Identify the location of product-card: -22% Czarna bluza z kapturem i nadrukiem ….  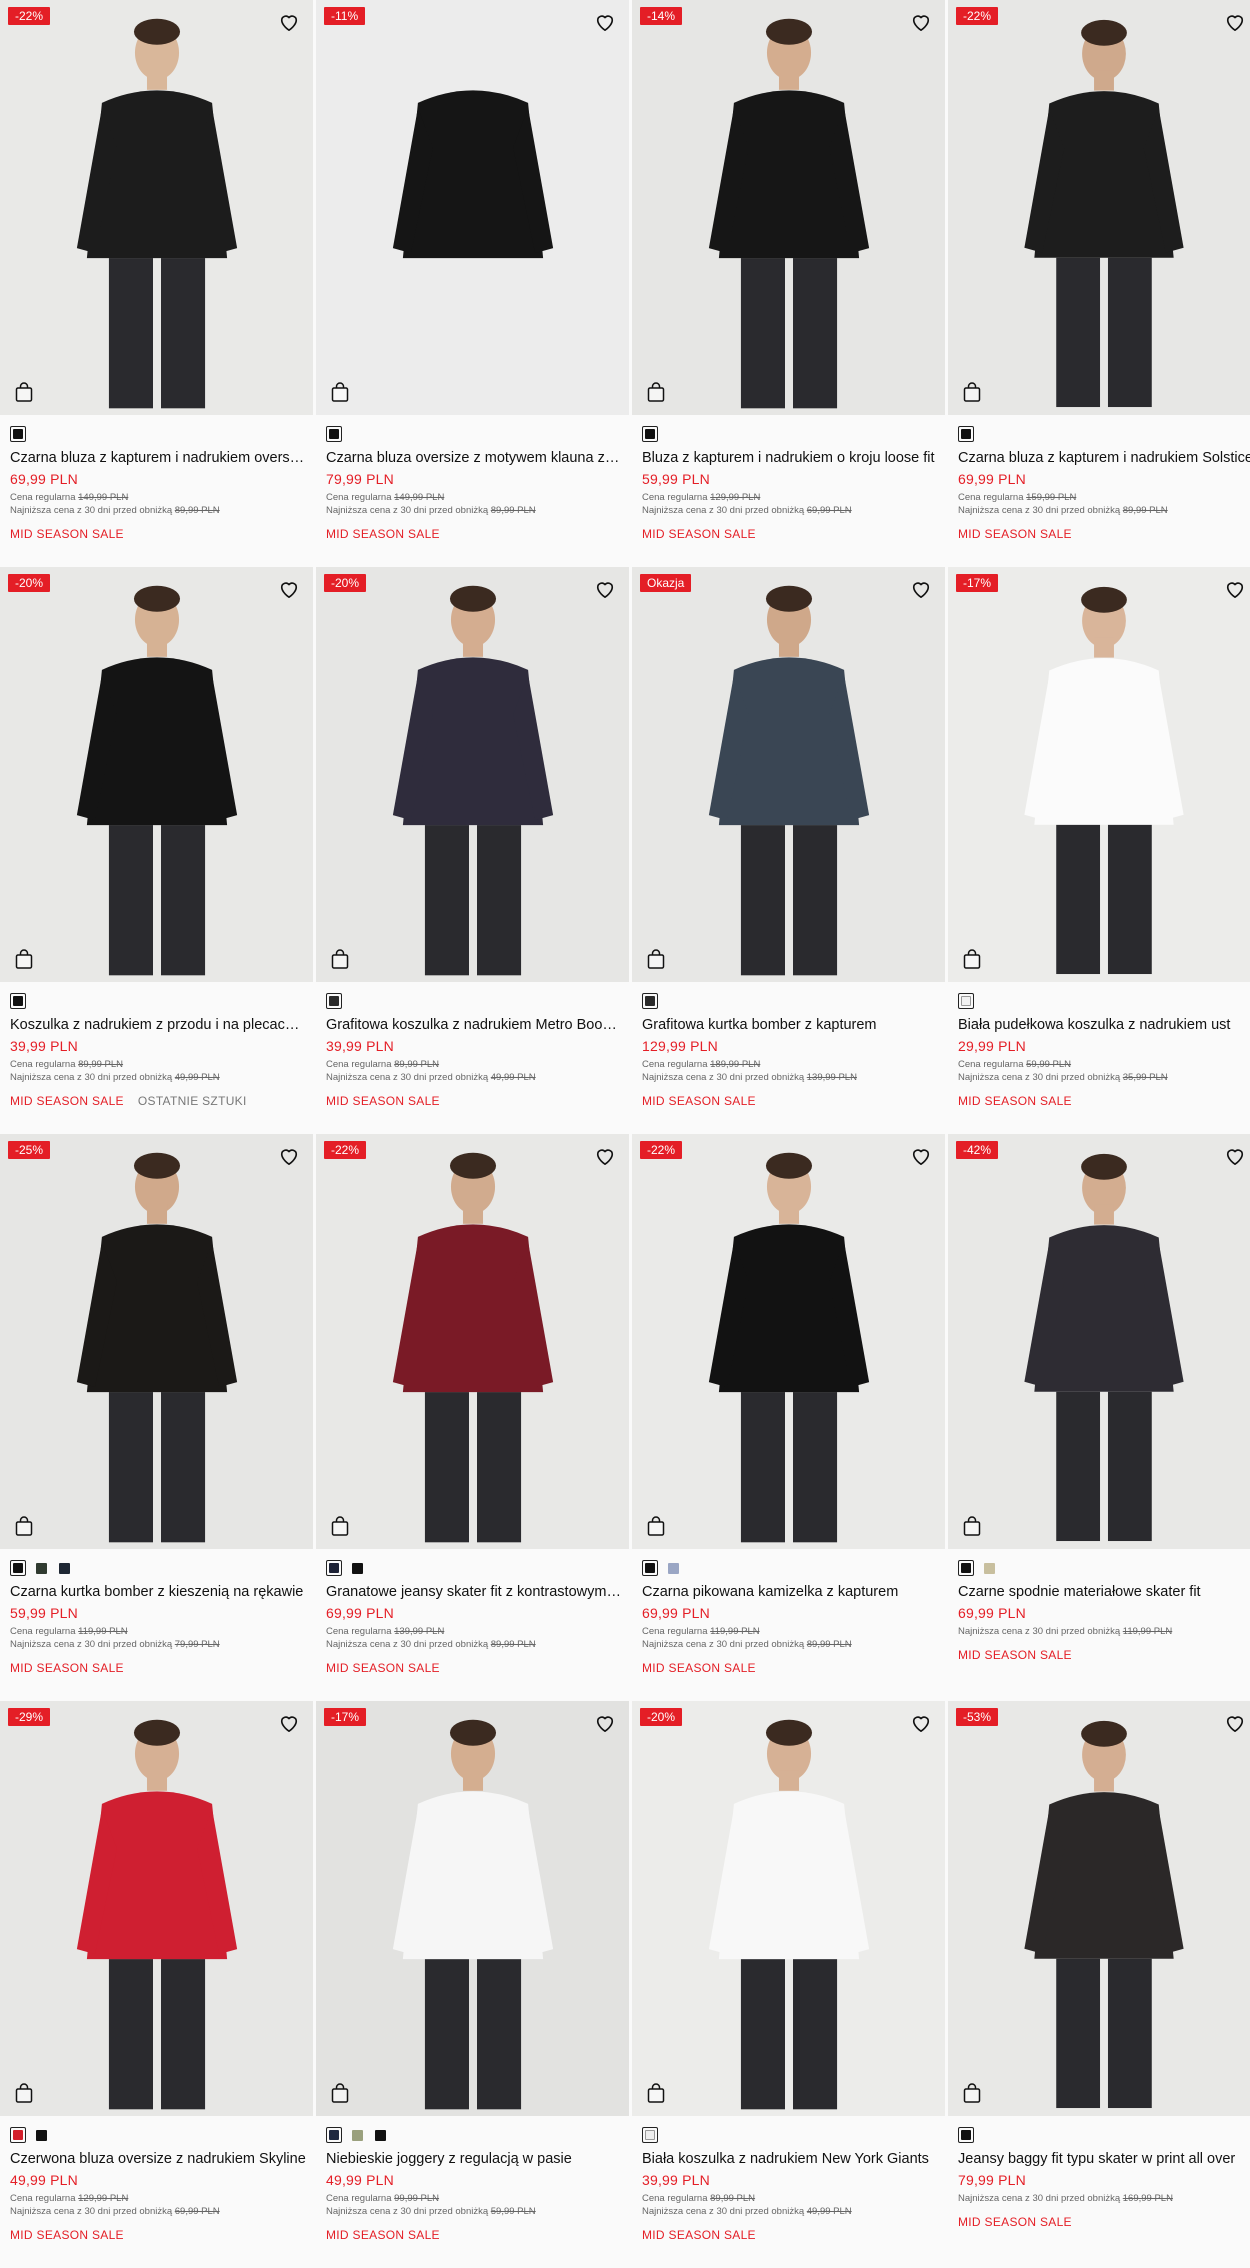
(1099, 283).